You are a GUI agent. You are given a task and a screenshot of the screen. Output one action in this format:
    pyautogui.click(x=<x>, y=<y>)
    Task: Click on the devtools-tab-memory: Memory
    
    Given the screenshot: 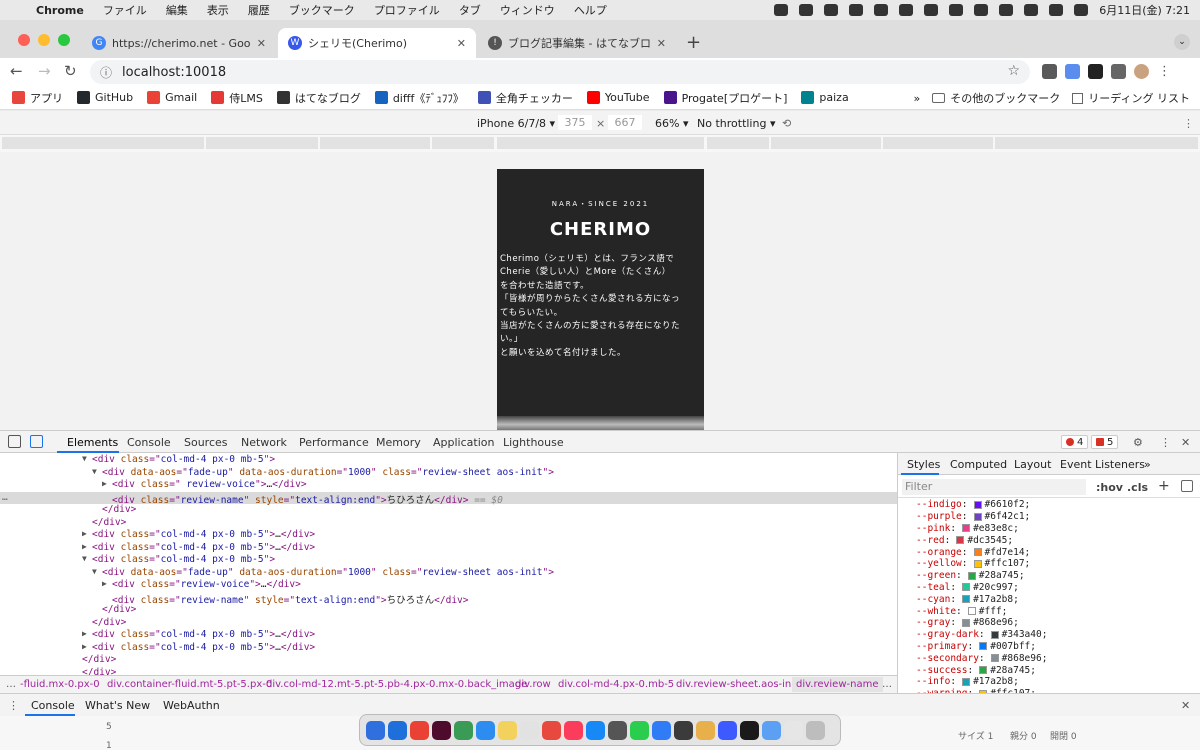 What is the action you would take?
    pyautogui.click(x=398, y=442)
    